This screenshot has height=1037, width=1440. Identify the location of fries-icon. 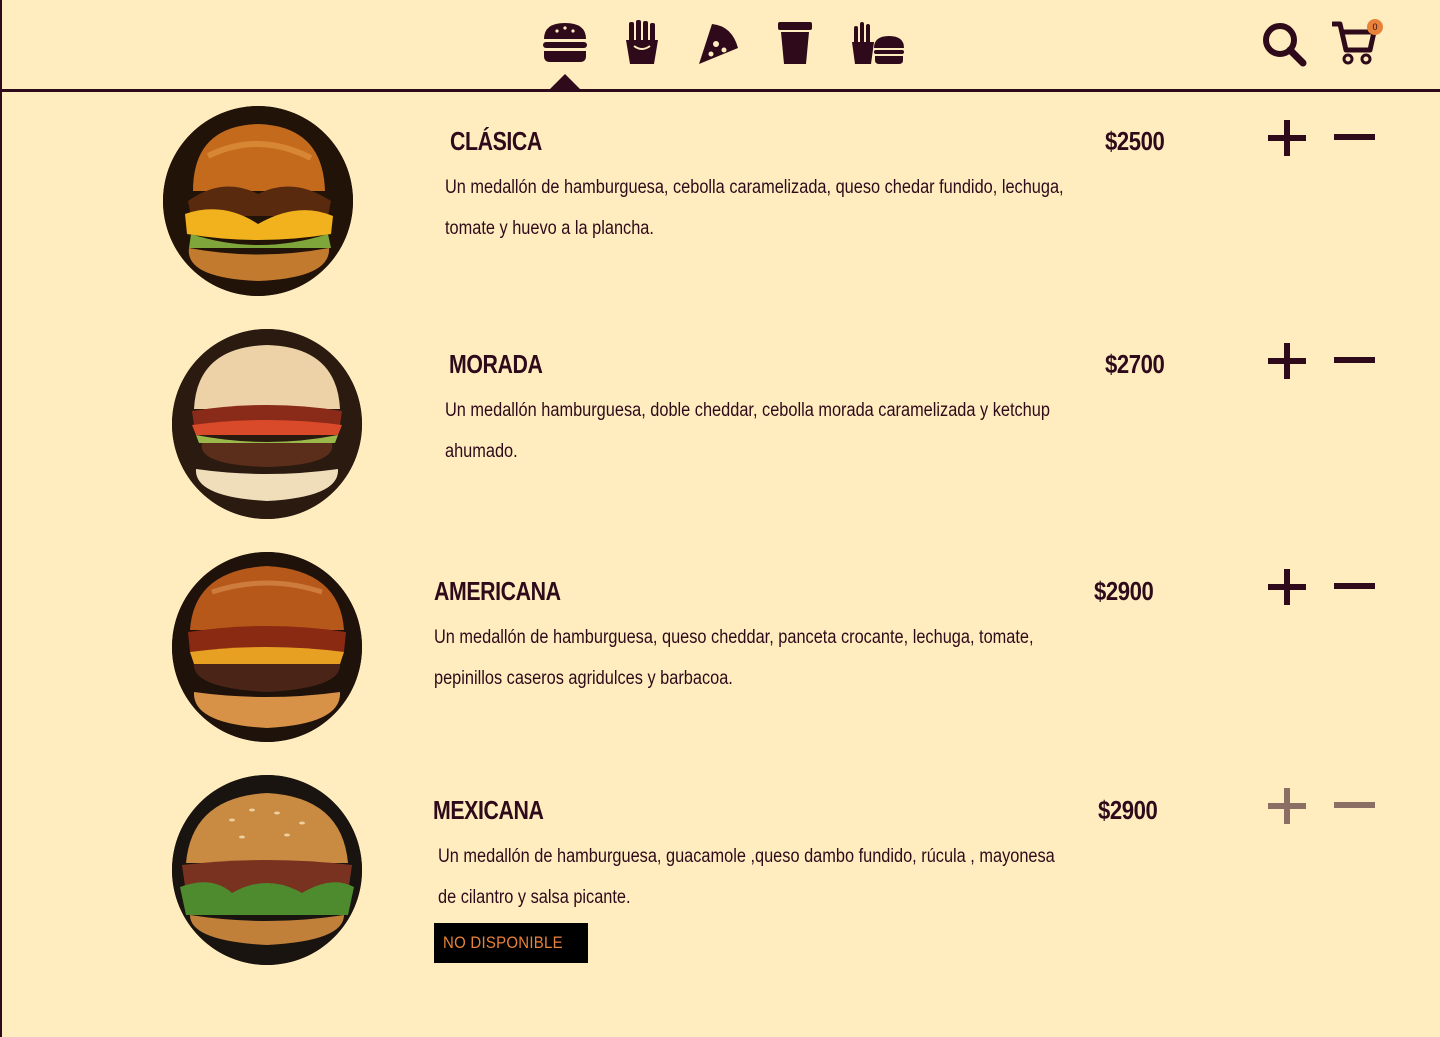
(642, 42).